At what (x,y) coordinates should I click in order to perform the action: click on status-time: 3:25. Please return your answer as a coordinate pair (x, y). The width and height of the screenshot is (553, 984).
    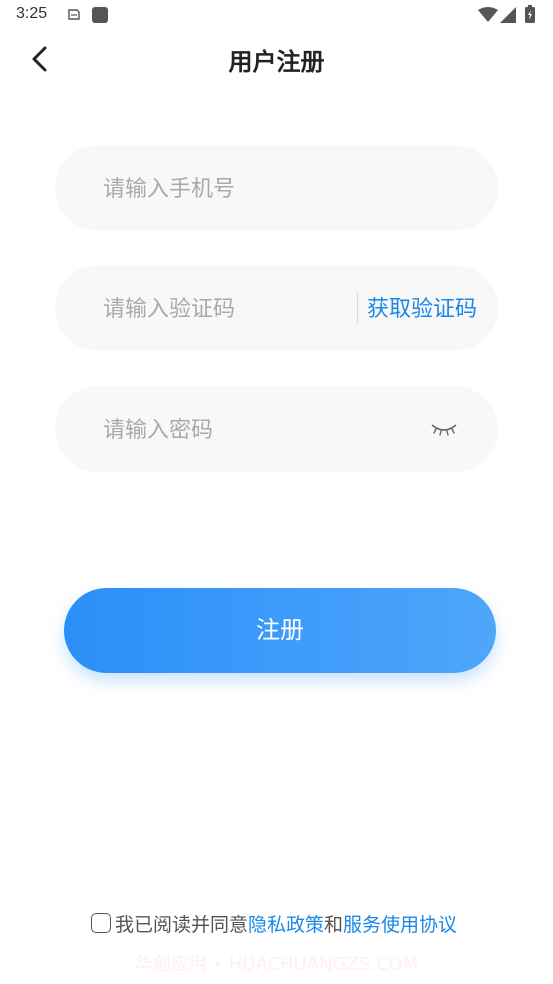
    Looking at the image, I should click on (32, 13).